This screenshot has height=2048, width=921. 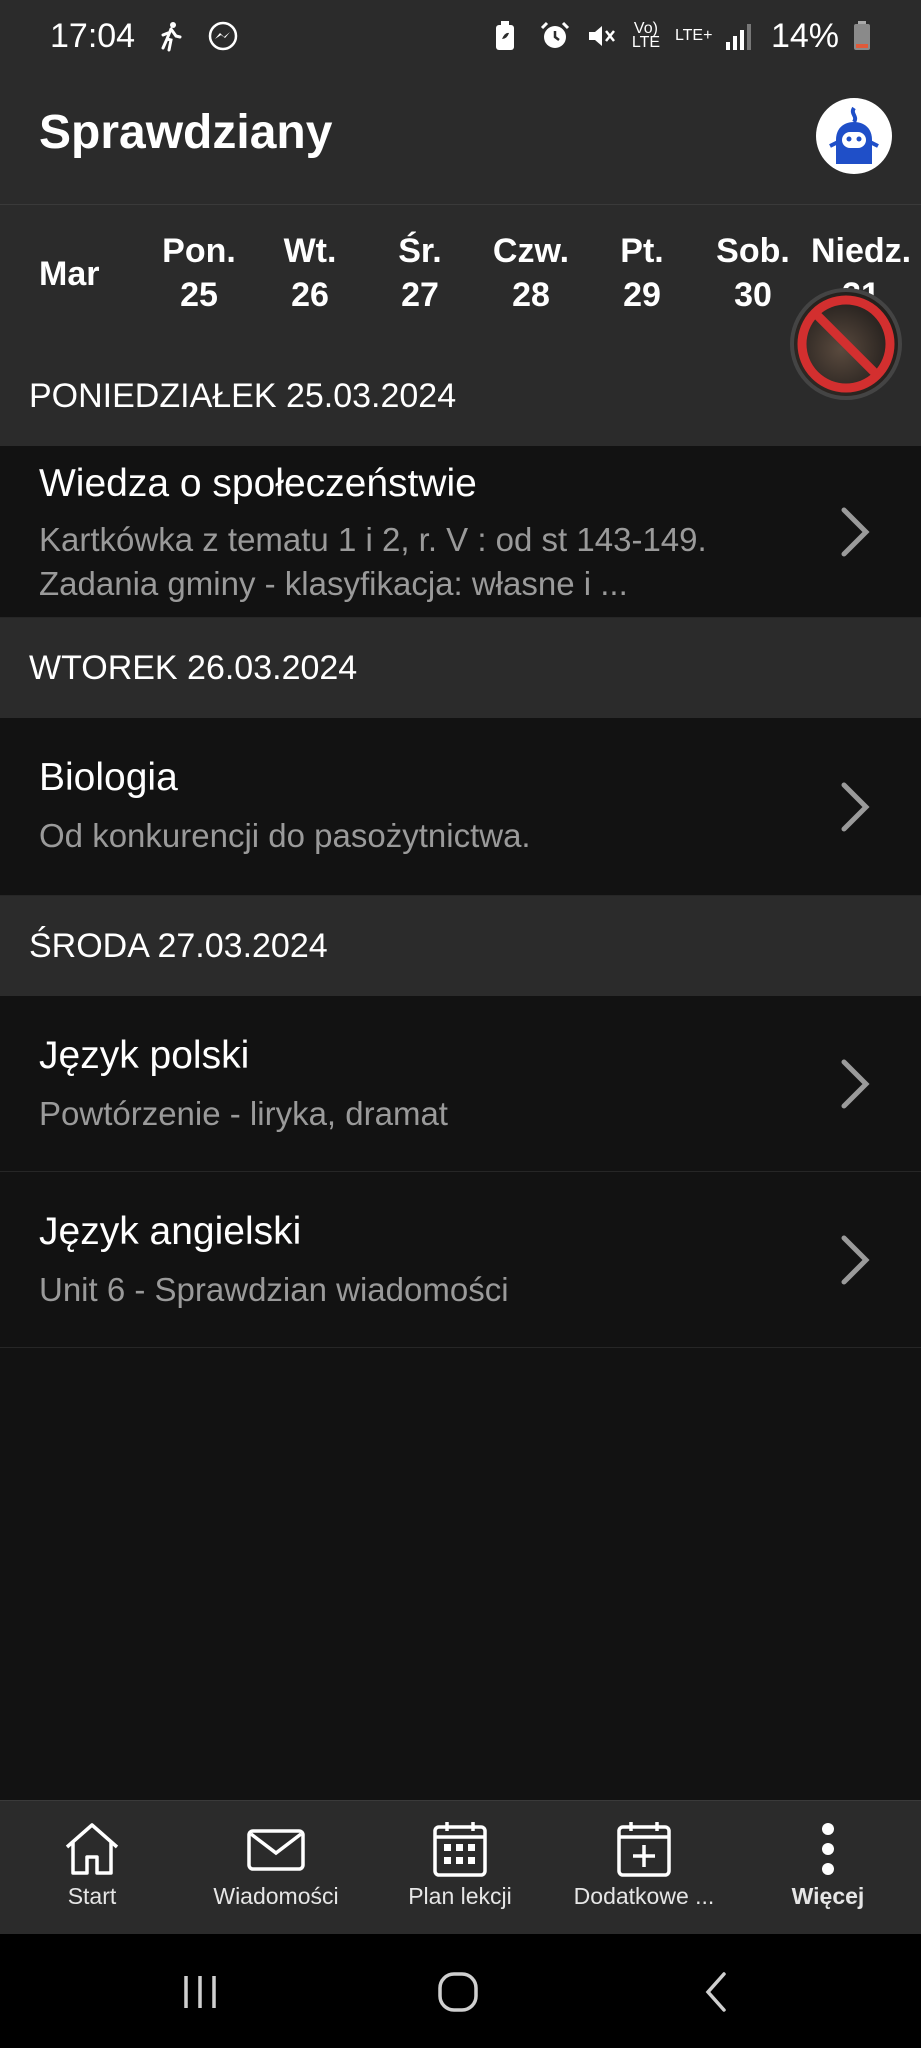 I want to click on nav-start: Start, so click(x=92, y=1864).